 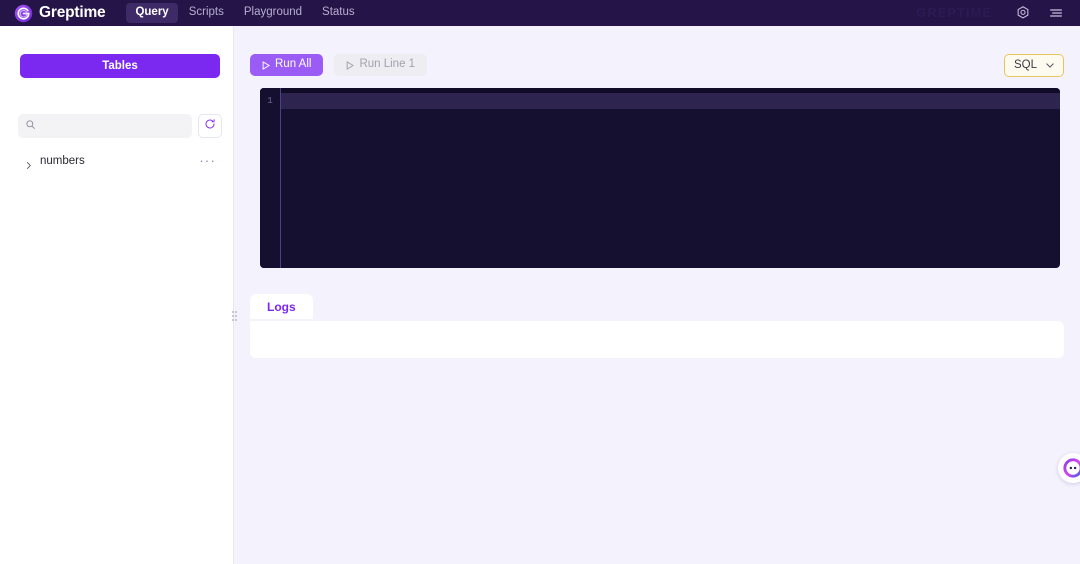 I want to click on chat-support-face-icon, so click(x=1071, y=468).